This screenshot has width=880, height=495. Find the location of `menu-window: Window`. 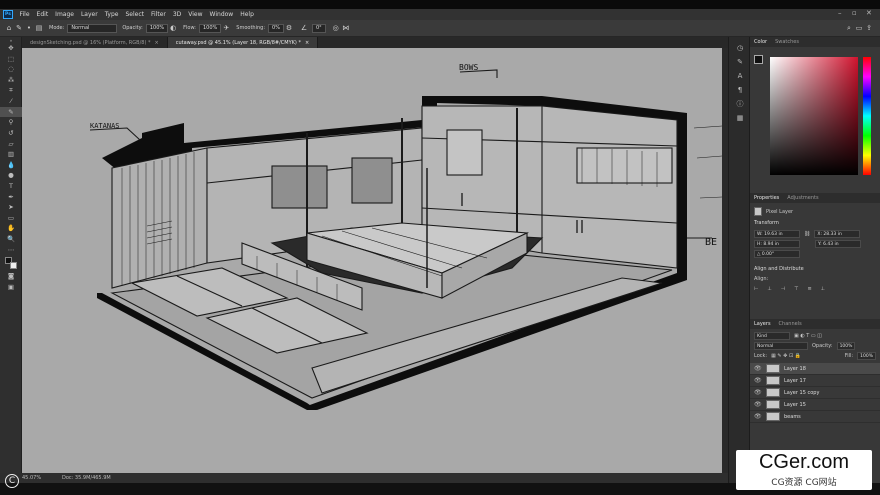

menu-window: Window is located at coordinates (221, 14).